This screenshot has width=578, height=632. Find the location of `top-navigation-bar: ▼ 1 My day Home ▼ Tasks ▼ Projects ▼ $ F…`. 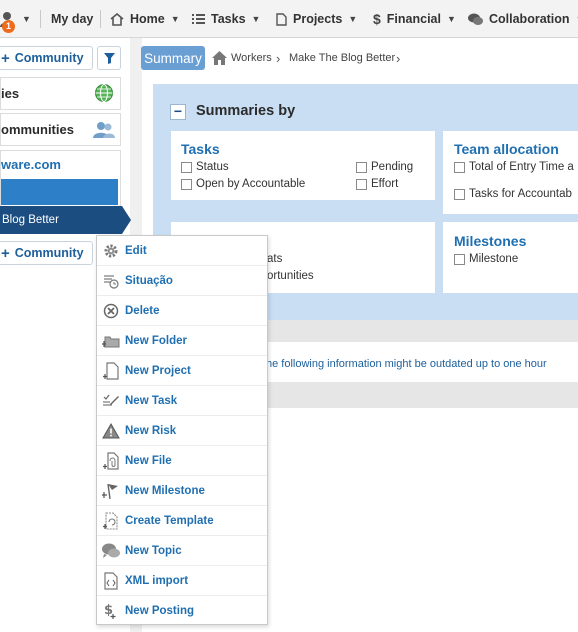

top-navigation-bar: ▼ 1 My day Home ▼ Tasks ▼ Projects ▼ $ F… is located at coordinates (289, 19).